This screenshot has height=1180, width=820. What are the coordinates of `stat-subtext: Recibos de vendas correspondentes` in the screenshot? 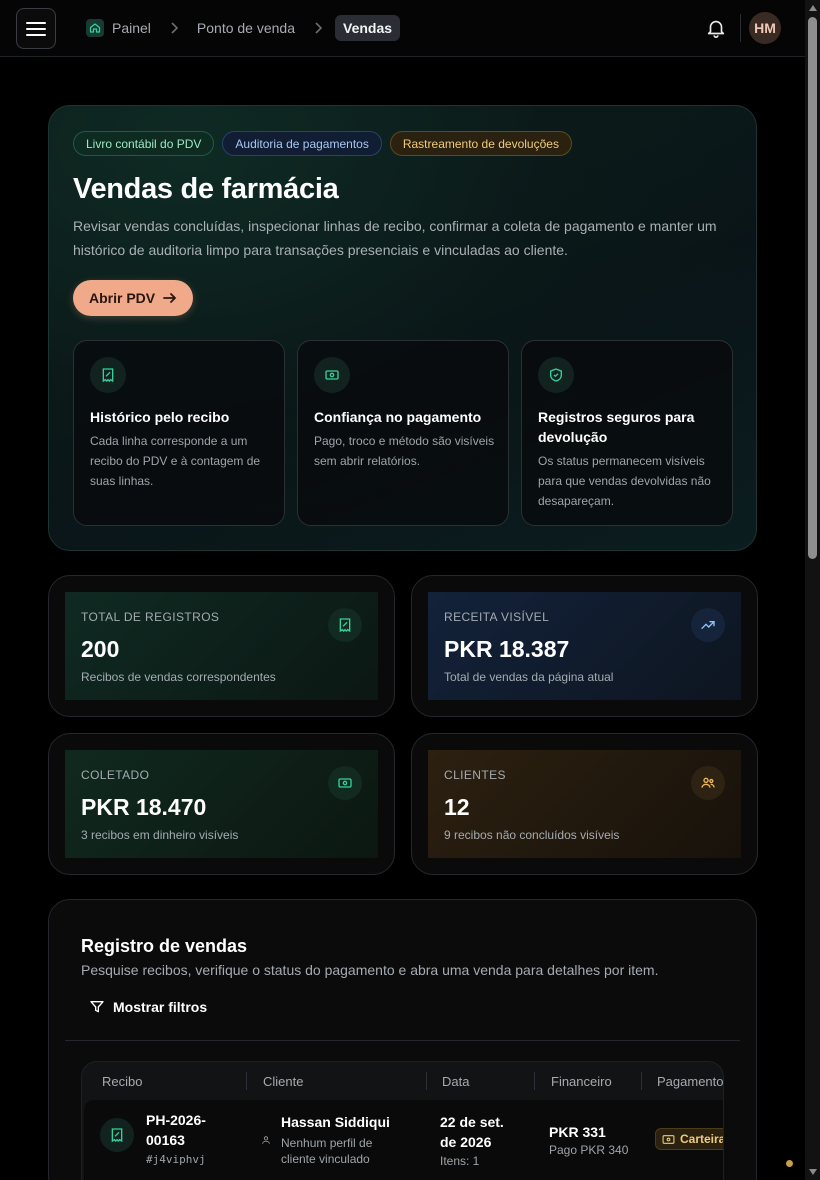 It's located at (178, 677).